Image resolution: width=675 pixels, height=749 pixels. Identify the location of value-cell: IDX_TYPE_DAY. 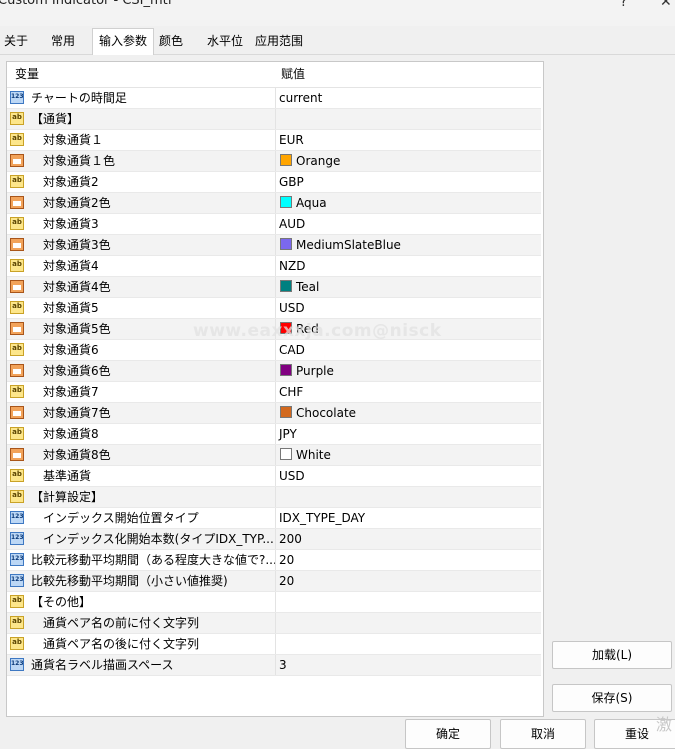
(408, 518).